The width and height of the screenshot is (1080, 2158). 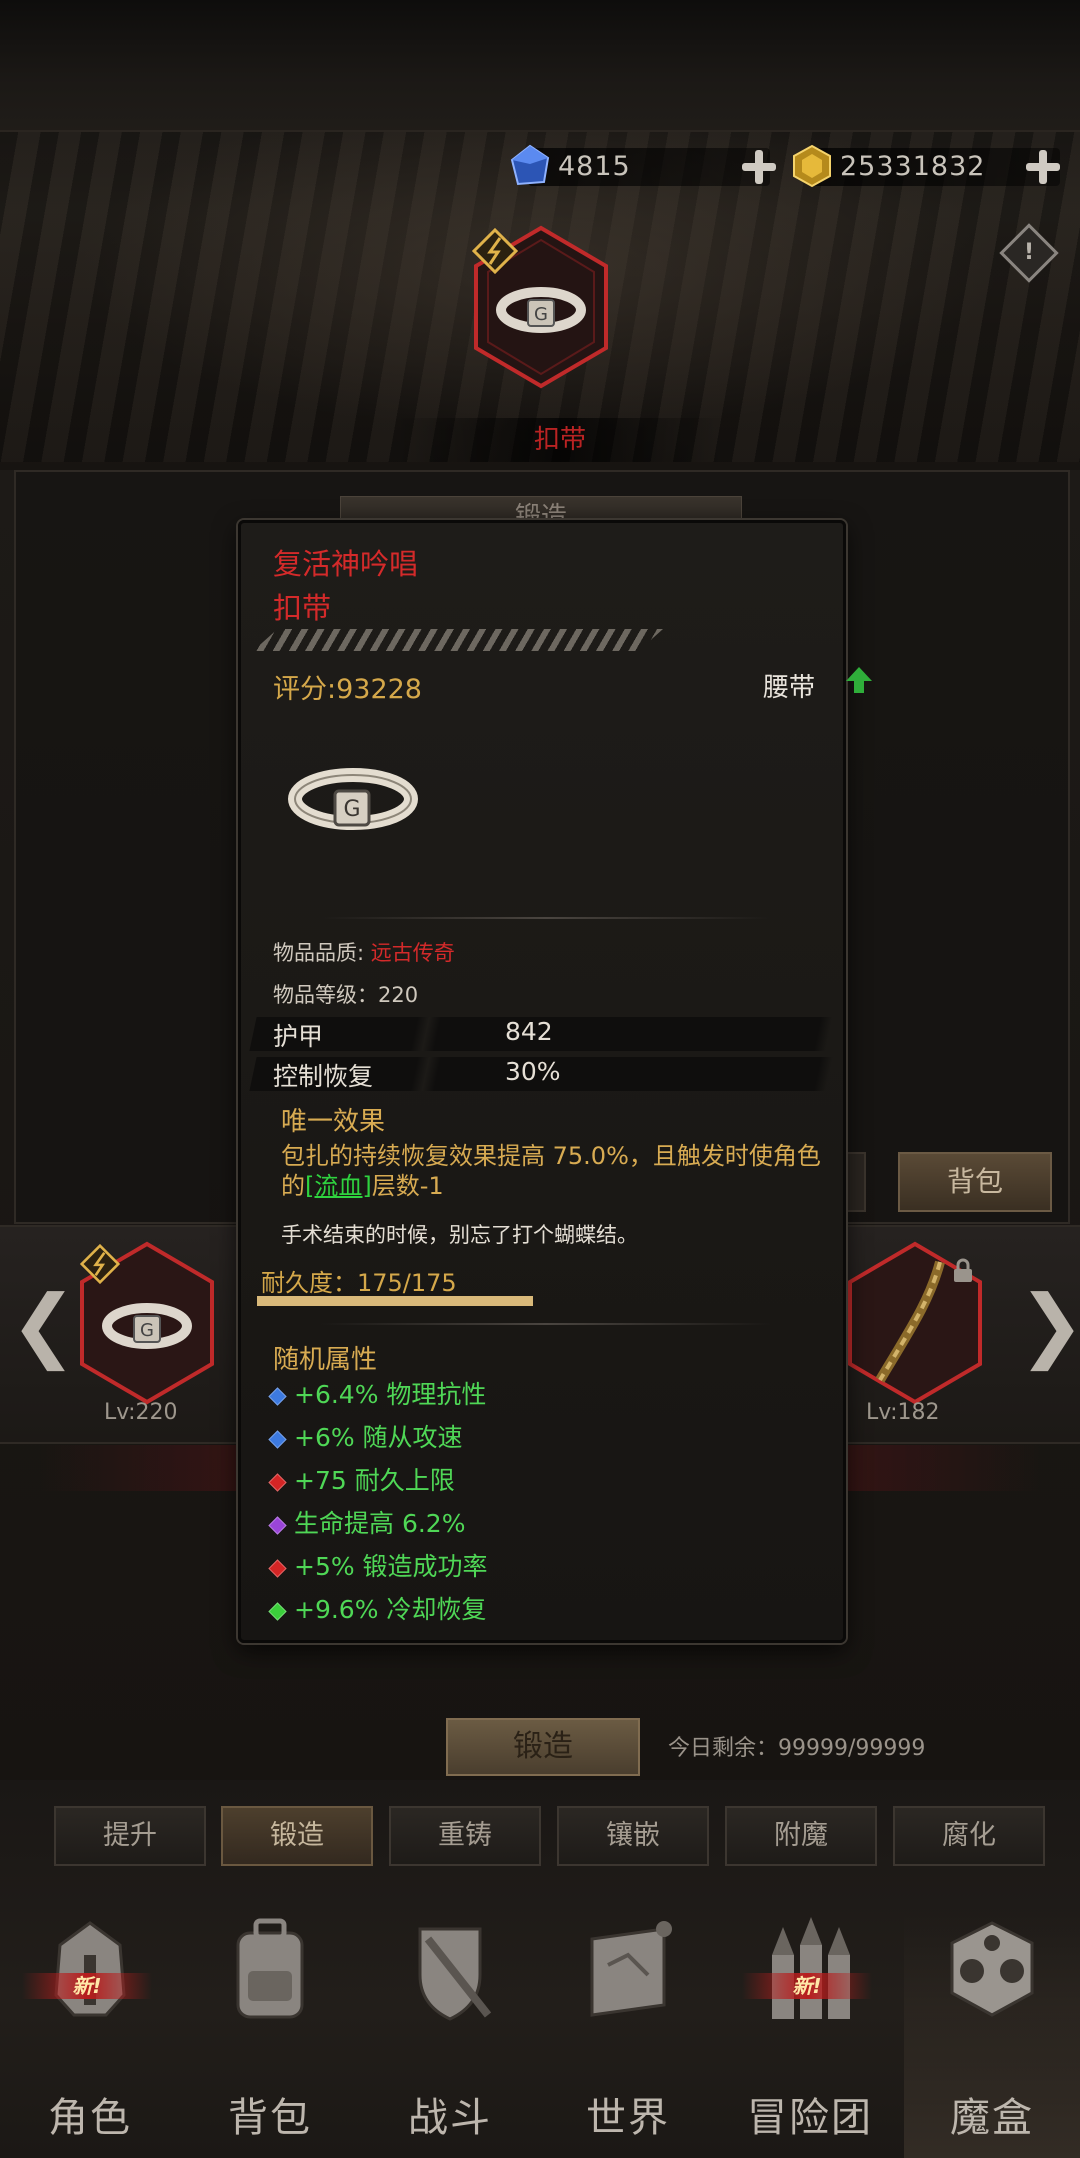 What do you see at coordinates (346, 564) in the screenshot?
I see `item-name: 复活神吟唱` at bounding box center [346, 564].